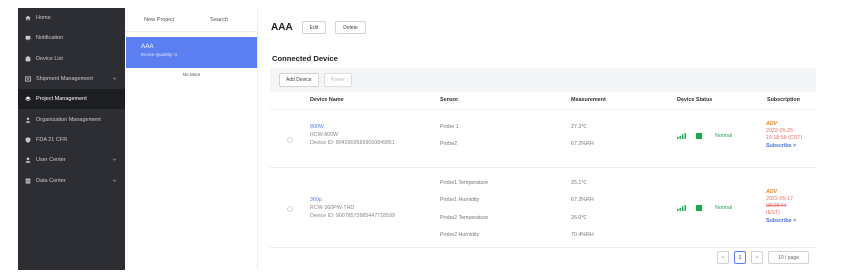  Describe the element at coordinates (582, 235) in the screenshot. I see `measurement-value: 70.4%RH` at that location.